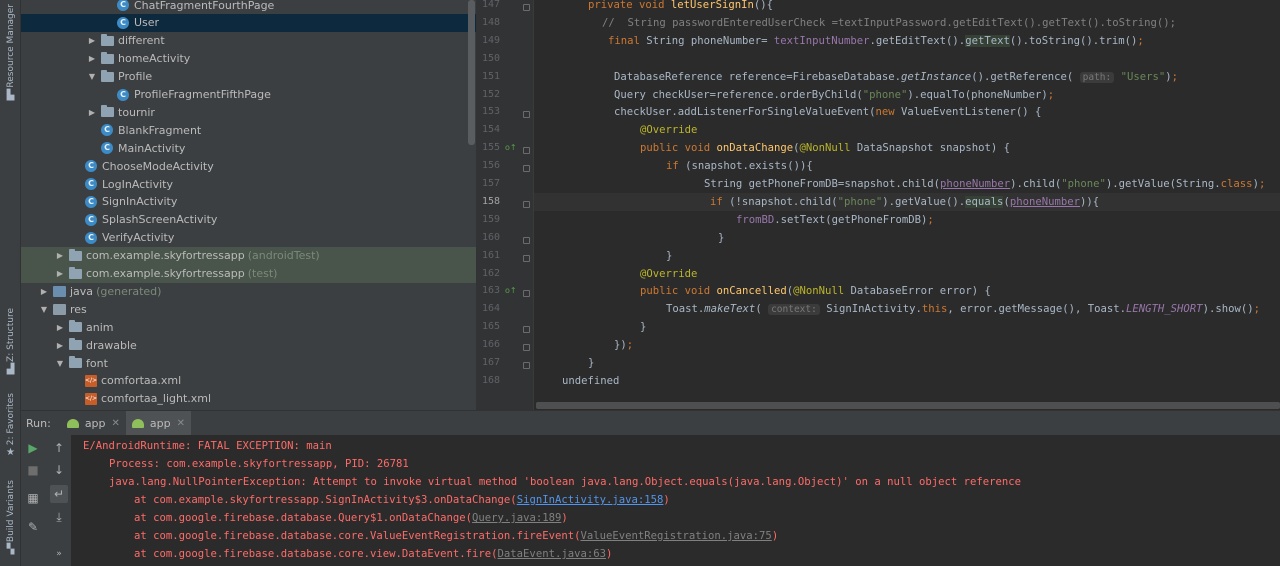 The image size is (1280, 566). What do you see at coordinates (10, 550) in the screenshot?
I see `build-variants-icon: ▚` at bounding box center [10, 550].